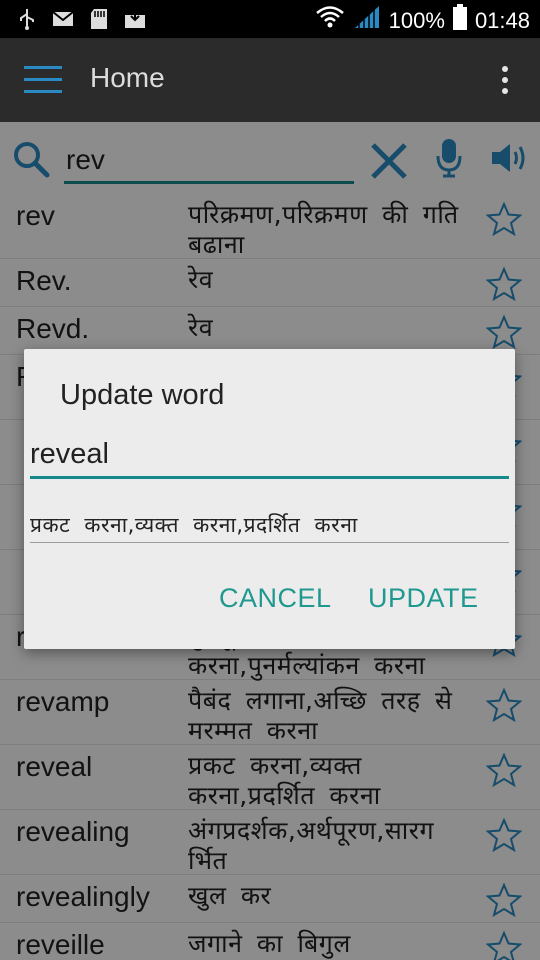 The height and width of the screenshot is (960, 540). I want to click on overflow-menu-icon, so click(506, 81).